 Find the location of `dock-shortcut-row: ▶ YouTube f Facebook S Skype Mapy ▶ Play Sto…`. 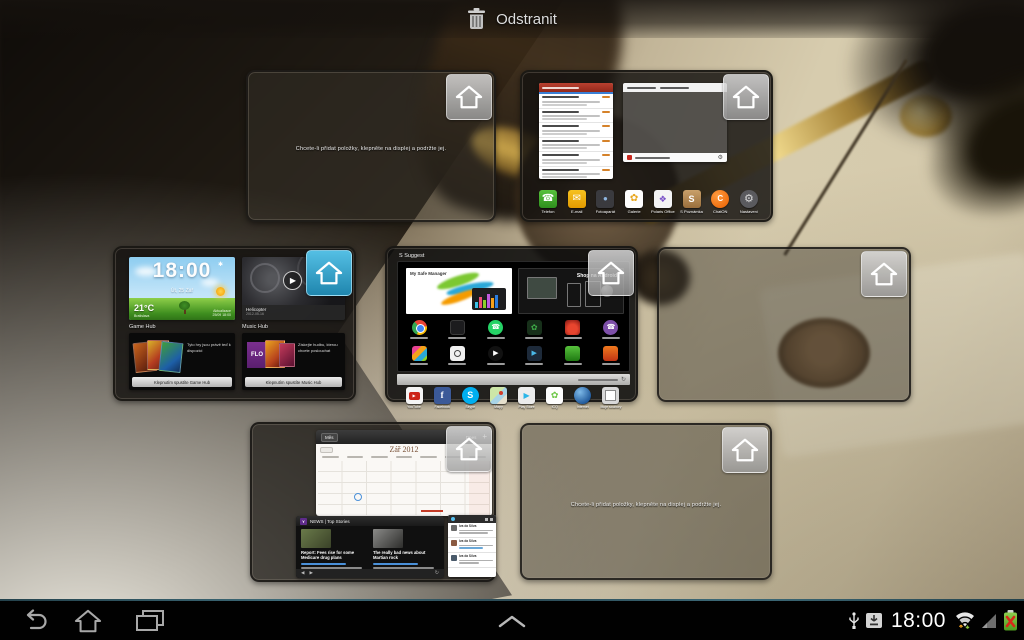

dock-shortcut-row: ▶ YouTube f Facebook S Skype Mapy ▶ Play Sto… is located at coordinates (512, 398).